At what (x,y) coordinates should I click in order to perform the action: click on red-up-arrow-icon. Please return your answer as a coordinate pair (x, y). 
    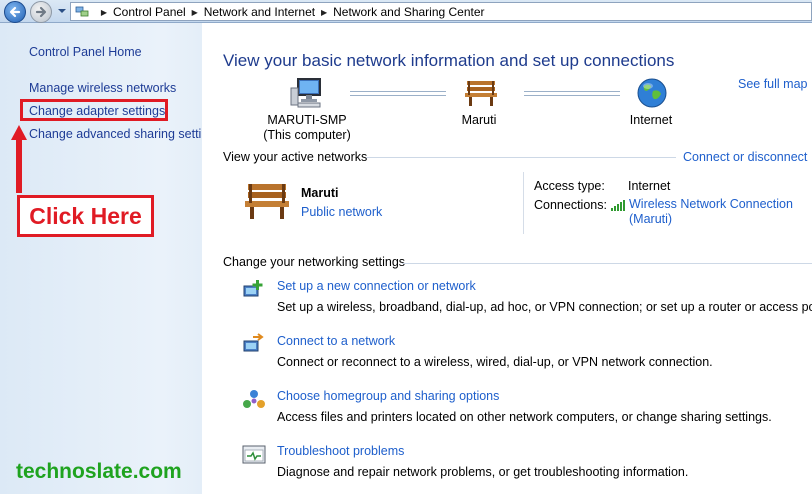
    Looking at the image, I should click on (19, 159).